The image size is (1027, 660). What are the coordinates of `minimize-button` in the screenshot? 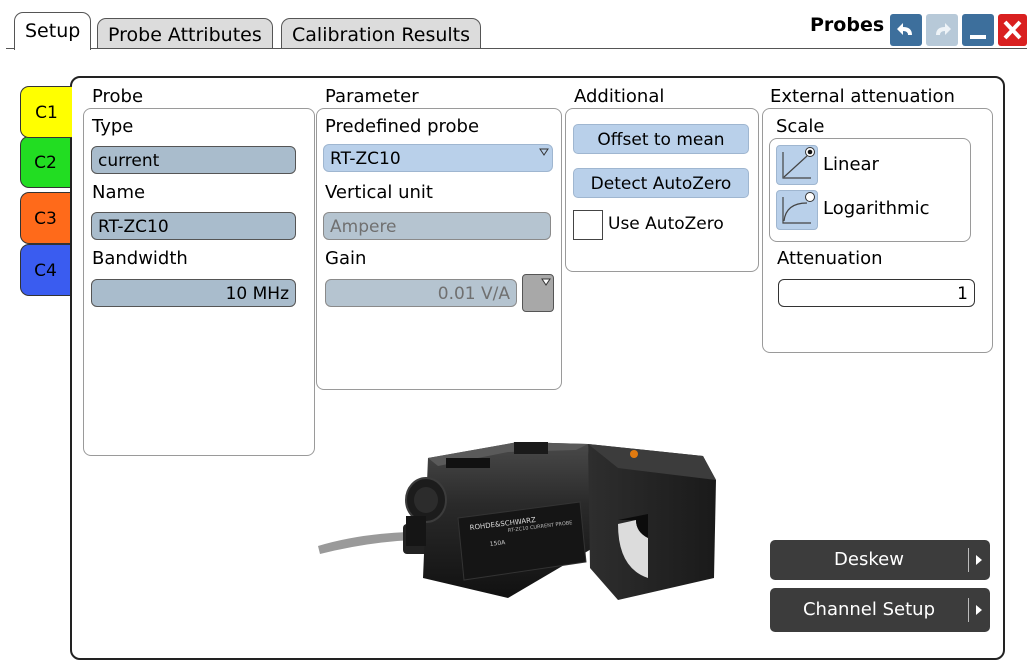 It's located at (978, 30).